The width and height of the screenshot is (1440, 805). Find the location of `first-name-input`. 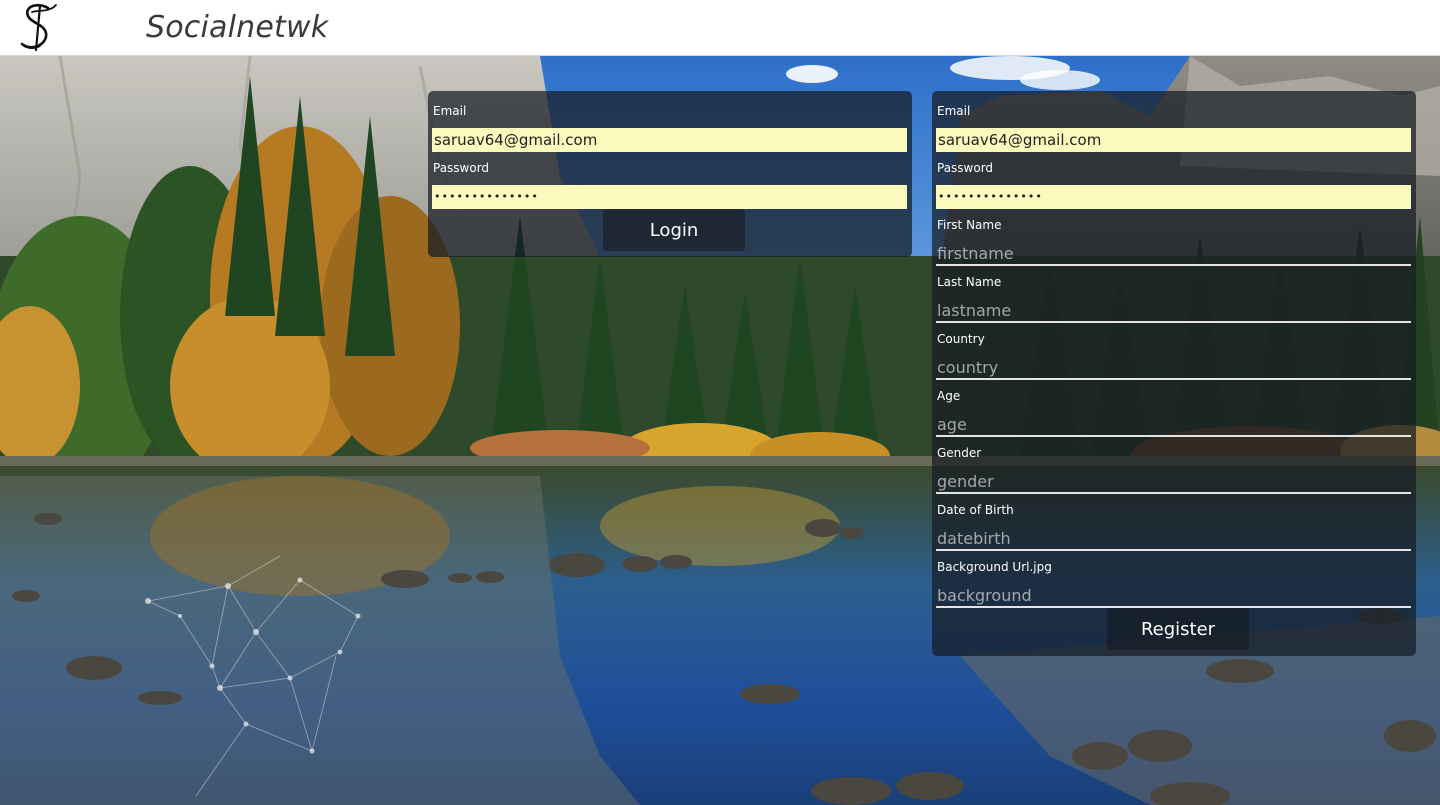

first-name-input is located at coordinates (1173, 254).